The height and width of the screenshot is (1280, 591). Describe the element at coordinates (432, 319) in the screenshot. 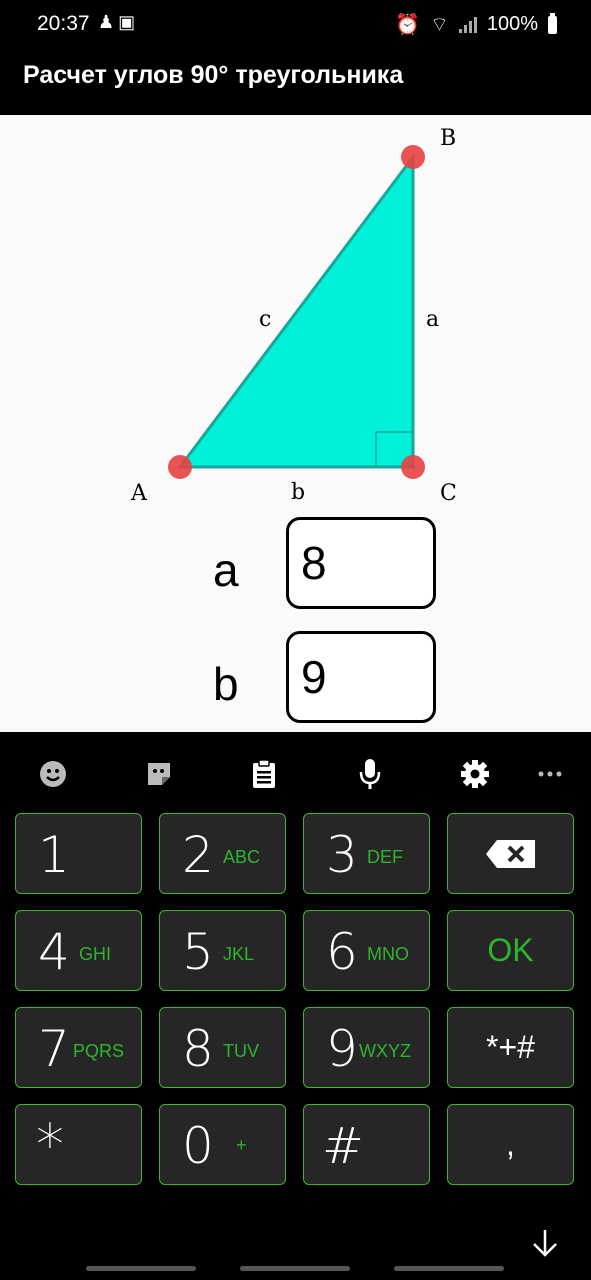

I see `side-a-label: a` at that location.